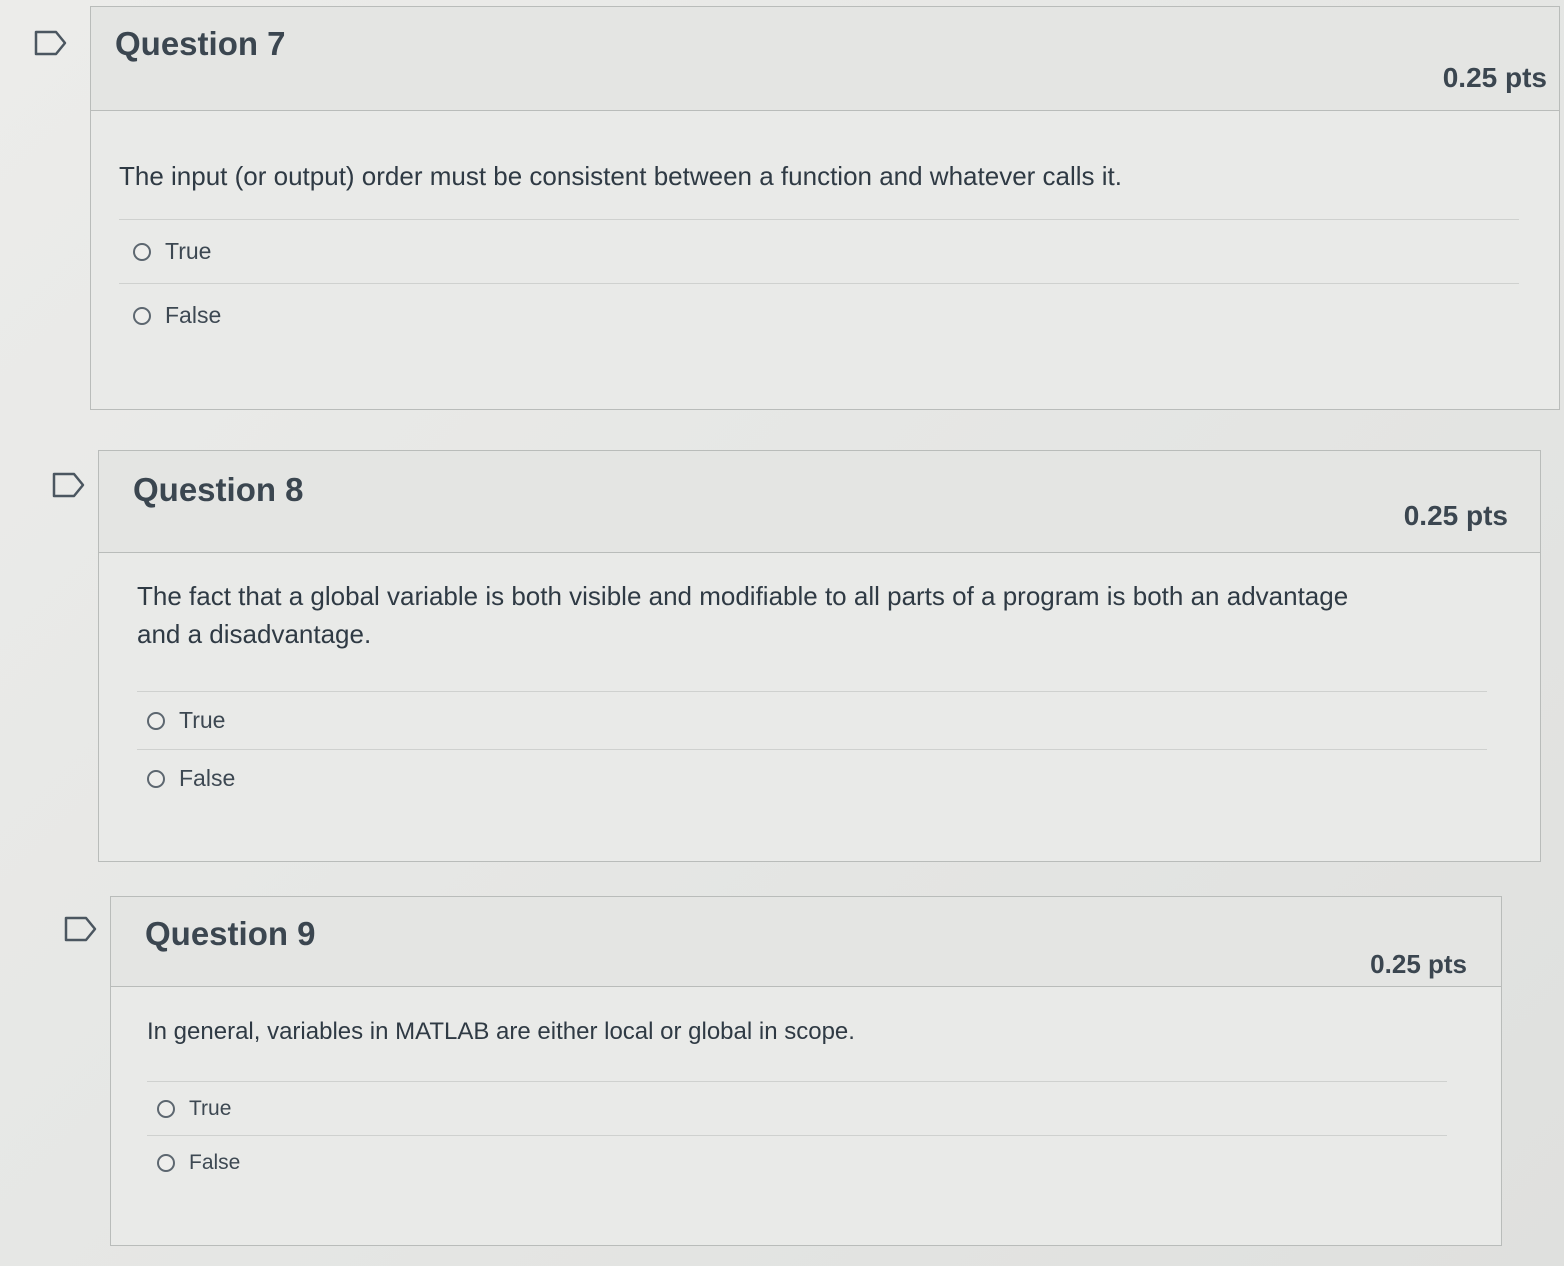 The image size is (1564, 1266). Describe the element at coordinates (825, 59) in the screenshot. I see `question-header: Question 7 0.25 pts` at that location.